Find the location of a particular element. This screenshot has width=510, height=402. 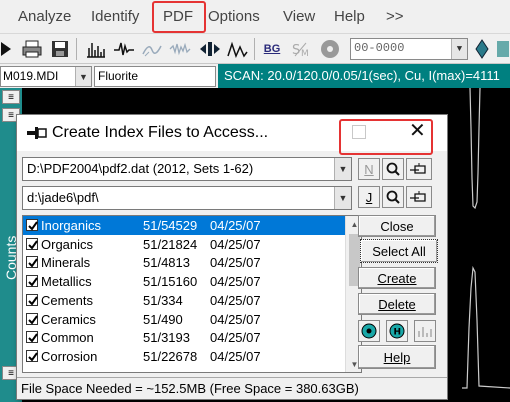

menu-help: Help is located at coordinates (349, 16).